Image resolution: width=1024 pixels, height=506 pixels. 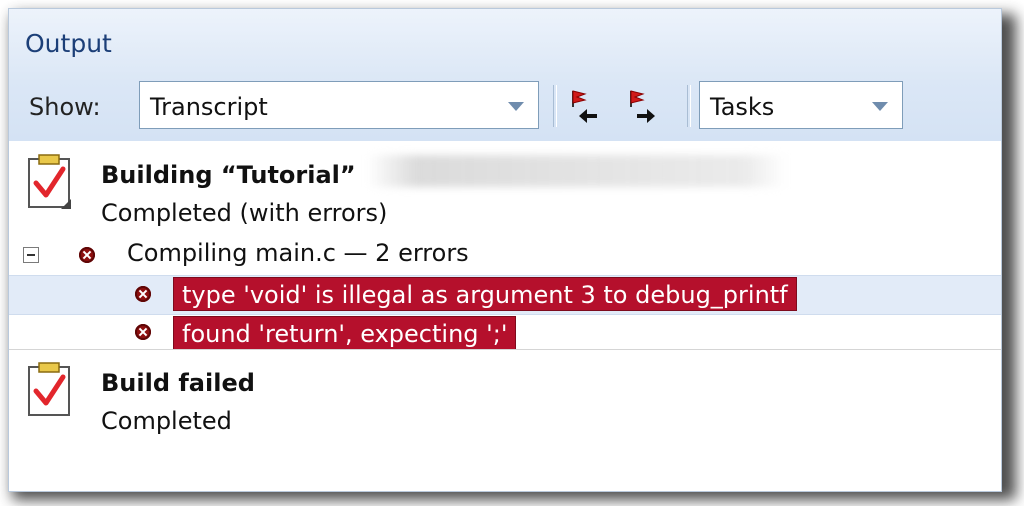 What do you see at coordinates (228, 175) in the screenshot?
I see `entry-title: Building “Tutorial”` at bounding box center [228, 175].